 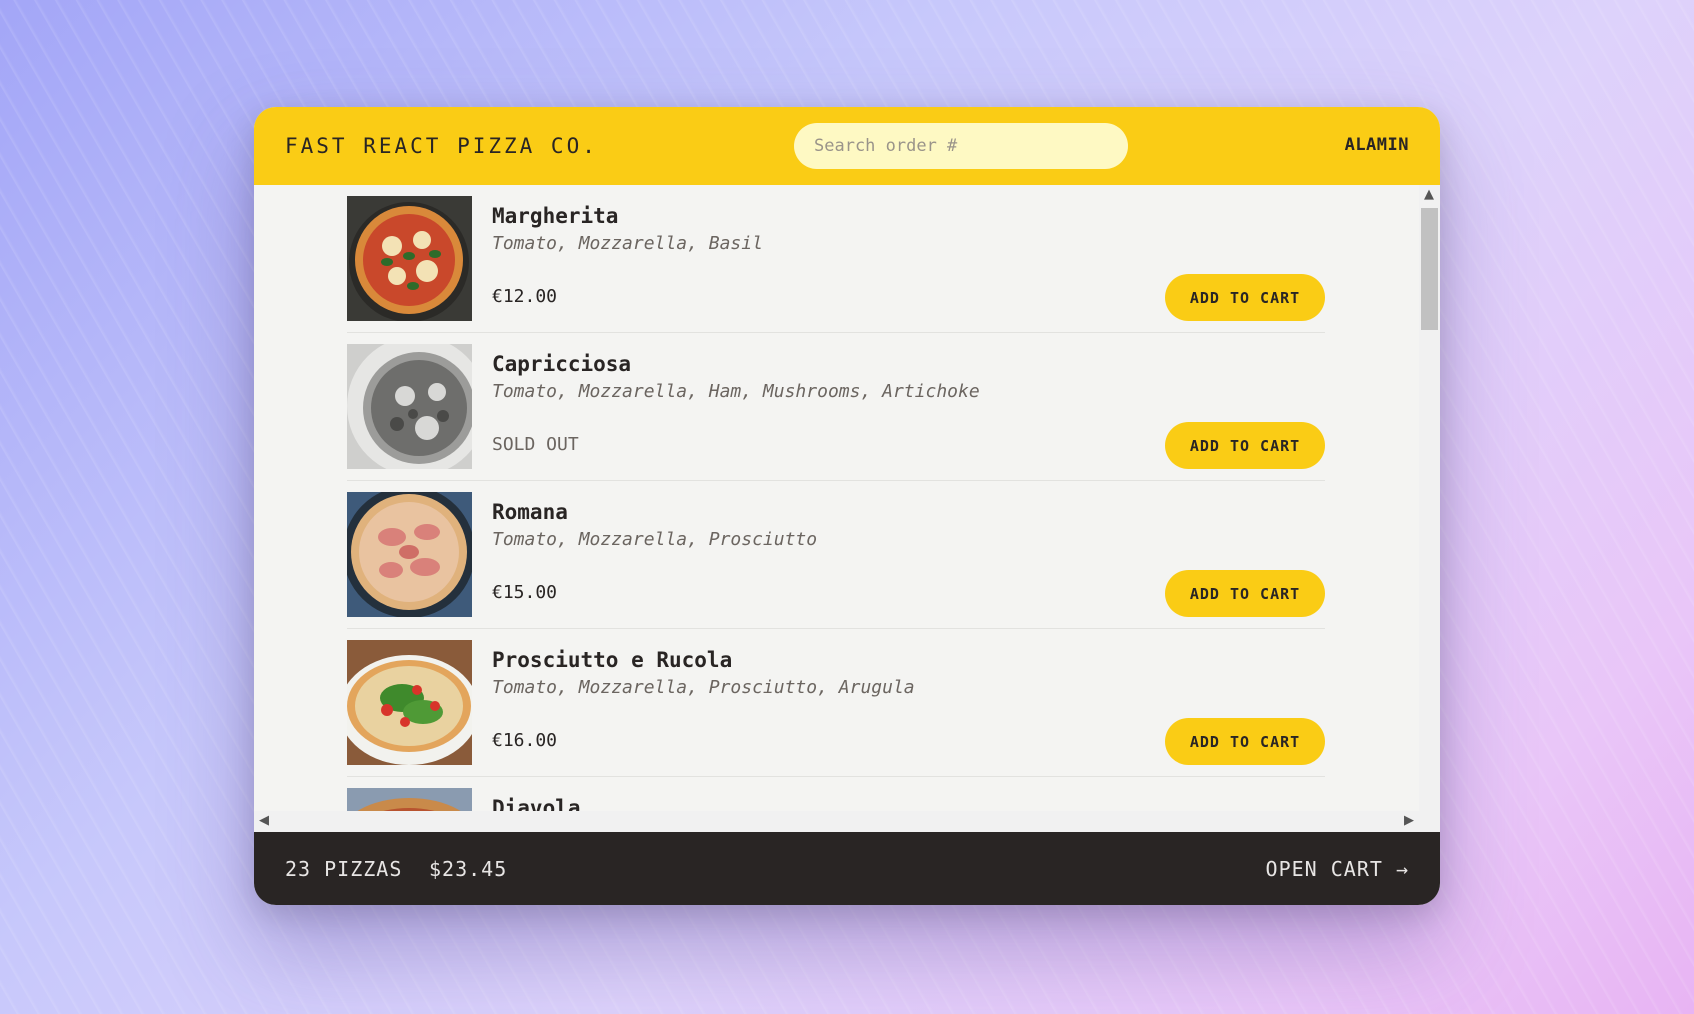 I want to click on search-order-input, so click(x=961, y=146).